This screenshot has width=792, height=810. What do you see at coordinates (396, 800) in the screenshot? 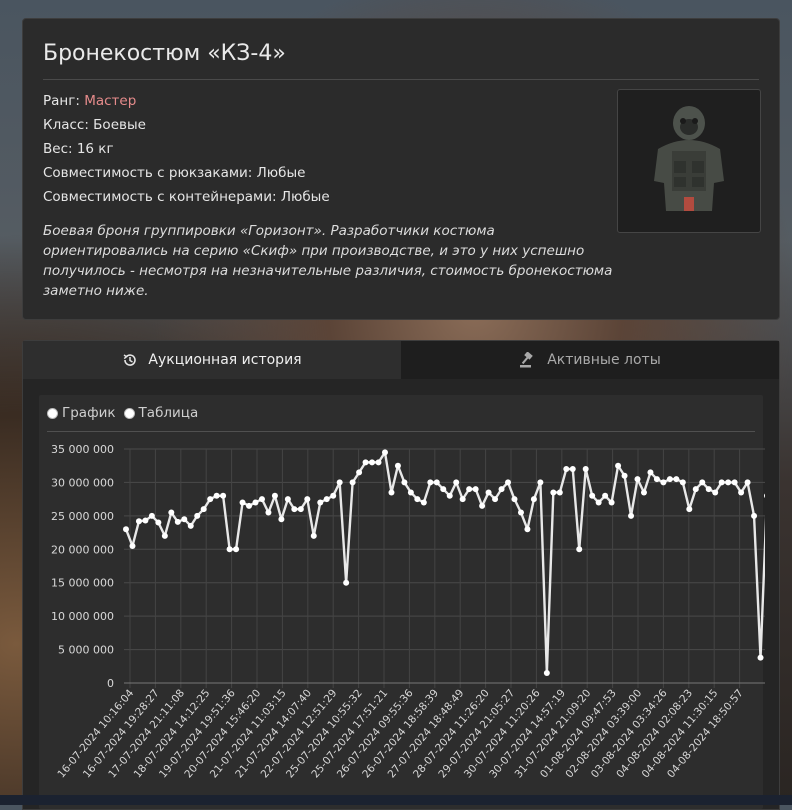
I see `taskbar` at bounding box center [396, 800].